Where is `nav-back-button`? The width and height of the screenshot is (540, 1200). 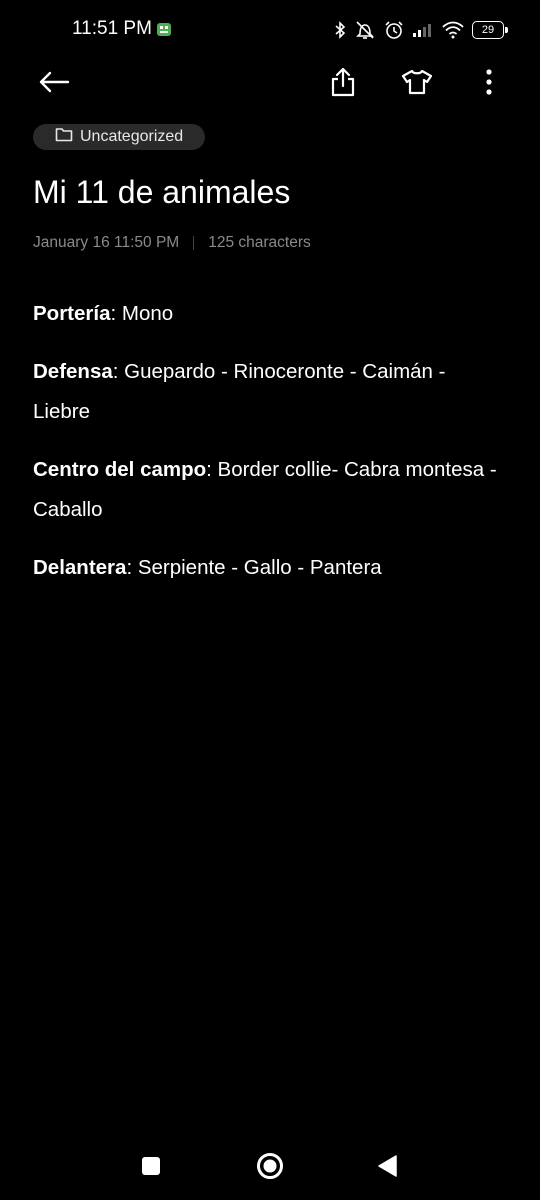 nav-back-button is located at coordinates (388, 1168).